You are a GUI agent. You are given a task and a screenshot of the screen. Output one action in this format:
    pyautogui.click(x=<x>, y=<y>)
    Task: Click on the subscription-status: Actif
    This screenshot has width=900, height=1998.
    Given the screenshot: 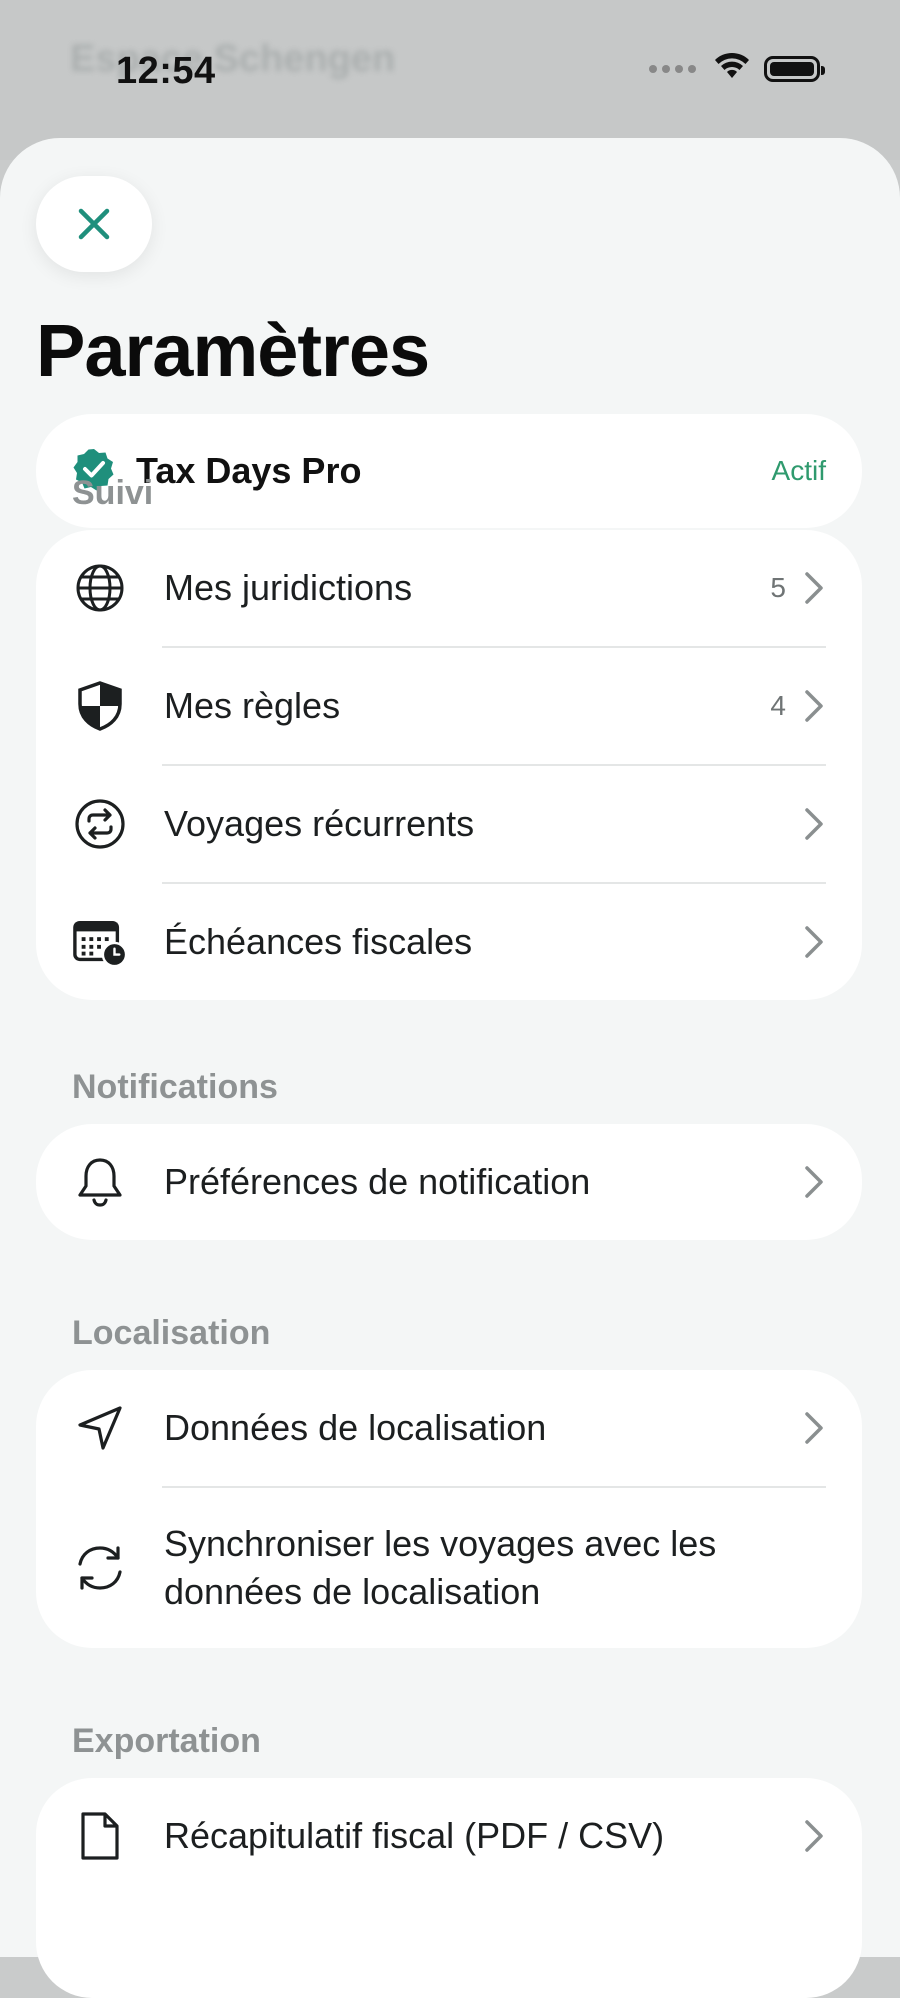 What is the action you would take?
    pyautogui.click(x=798, y=470)
    